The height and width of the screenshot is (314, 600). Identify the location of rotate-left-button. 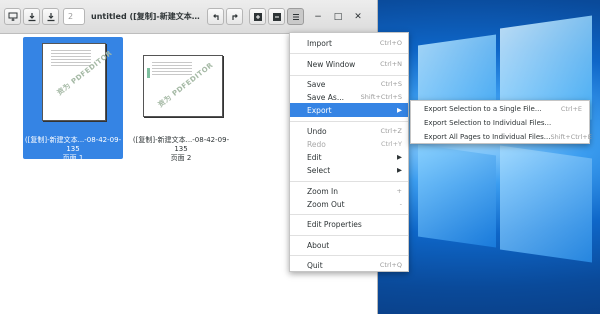
(215, 16).